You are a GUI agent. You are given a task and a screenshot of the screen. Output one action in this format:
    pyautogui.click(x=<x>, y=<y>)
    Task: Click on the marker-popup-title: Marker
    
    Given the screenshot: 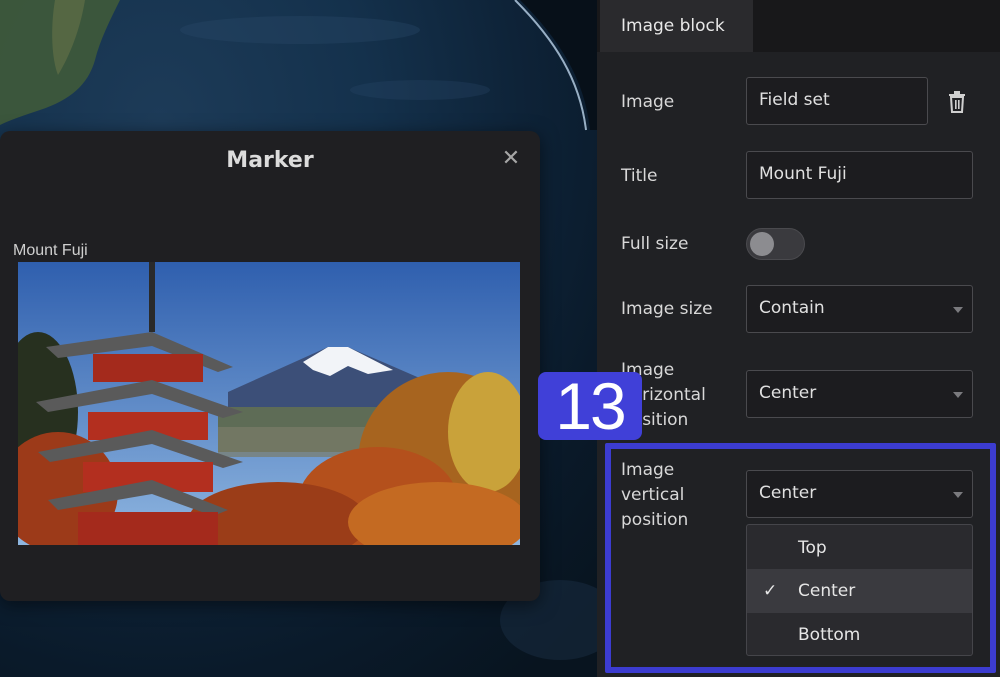 What is the action you would take?
    pyautogui.click(x=270, y=160)
    